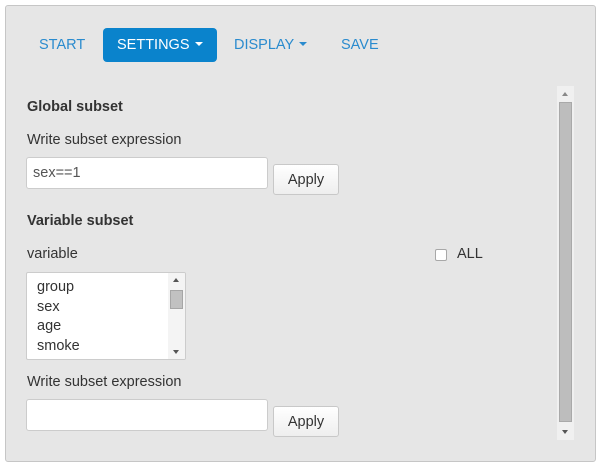 This screenshot has width=600, height=467. What do you see at coordinates (80, 221) in the screenshot?
I see `variable-subset-heading: Variable subset` at bounding box center [80, 221].